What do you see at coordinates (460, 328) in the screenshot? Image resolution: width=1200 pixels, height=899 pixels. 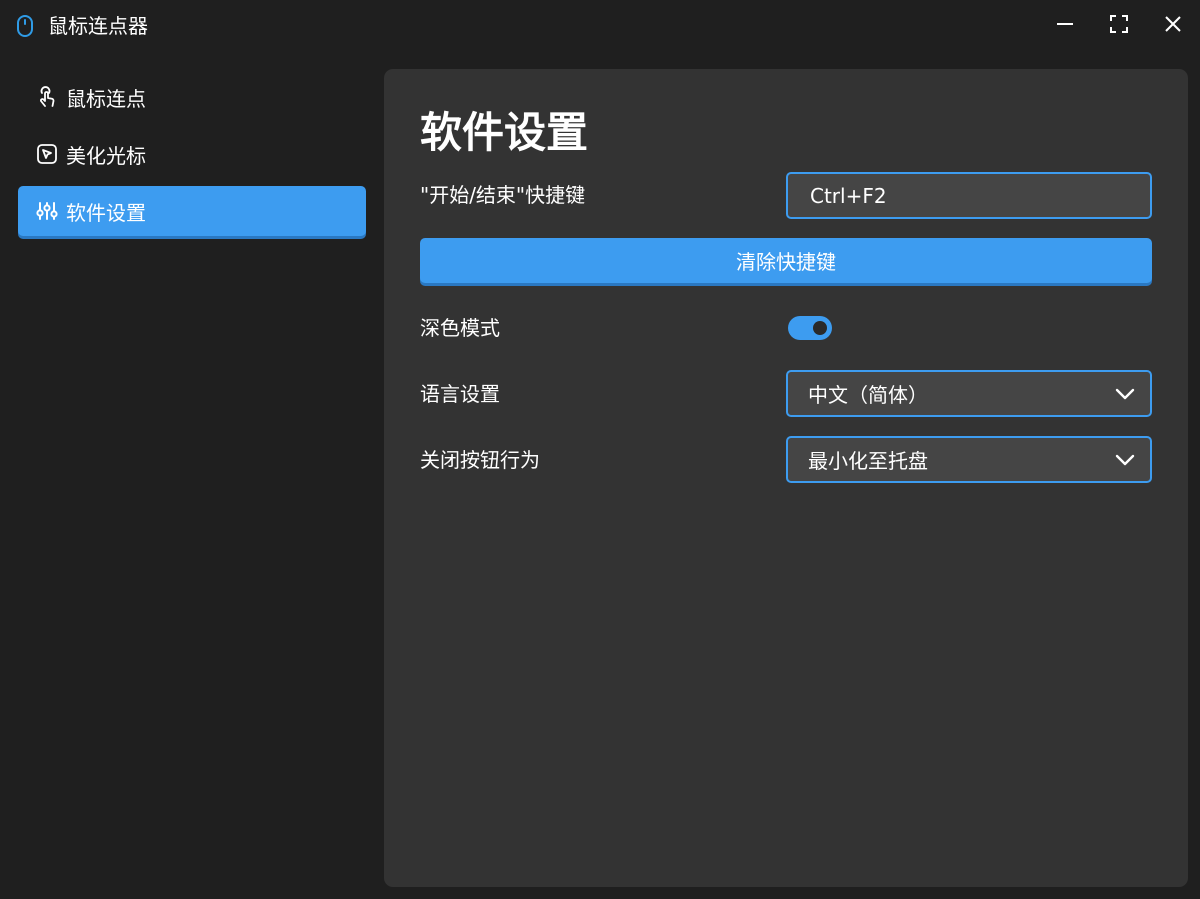 I see `dark-mode-label: 深色模式` at bounding box center [460, 328].